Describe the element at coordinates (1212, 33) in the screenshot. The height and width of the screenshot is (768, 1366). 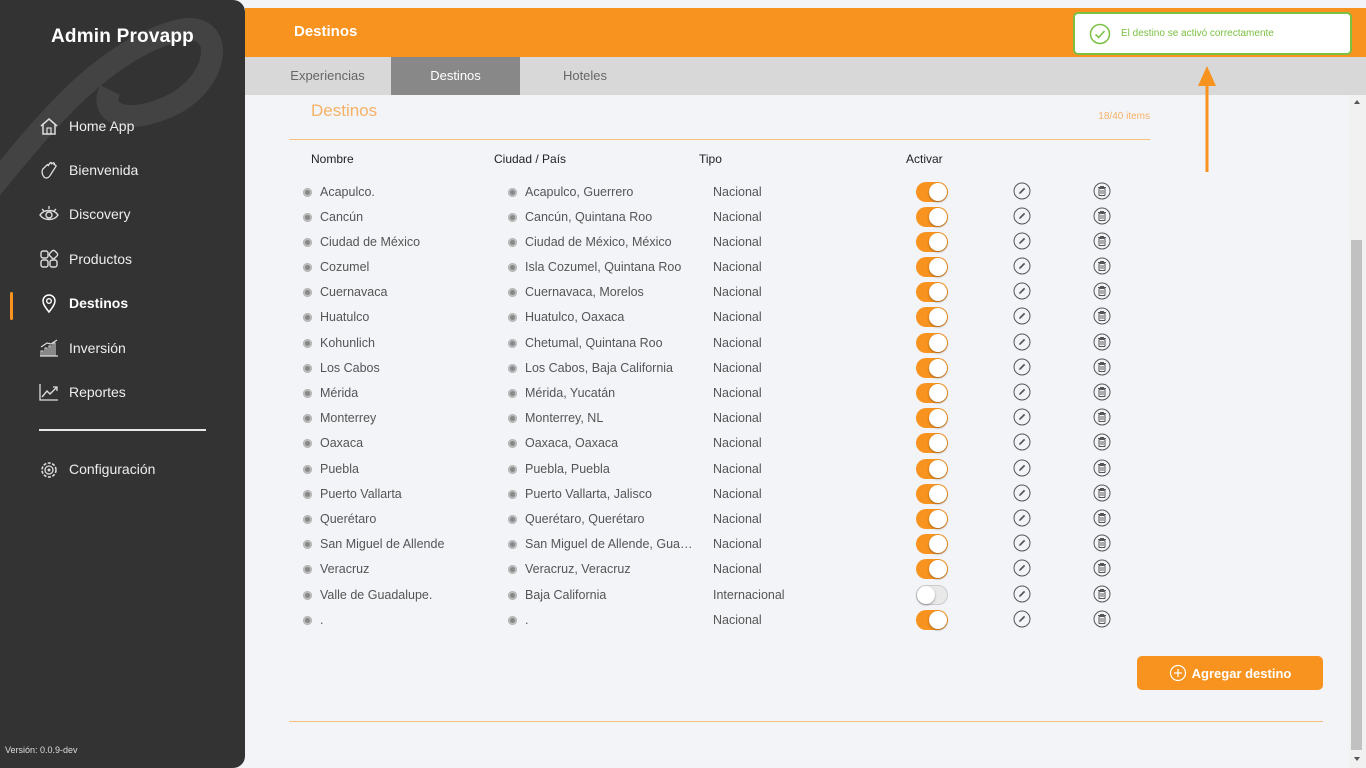
I see `success-toast: El destino se activó correctamente` at that location.